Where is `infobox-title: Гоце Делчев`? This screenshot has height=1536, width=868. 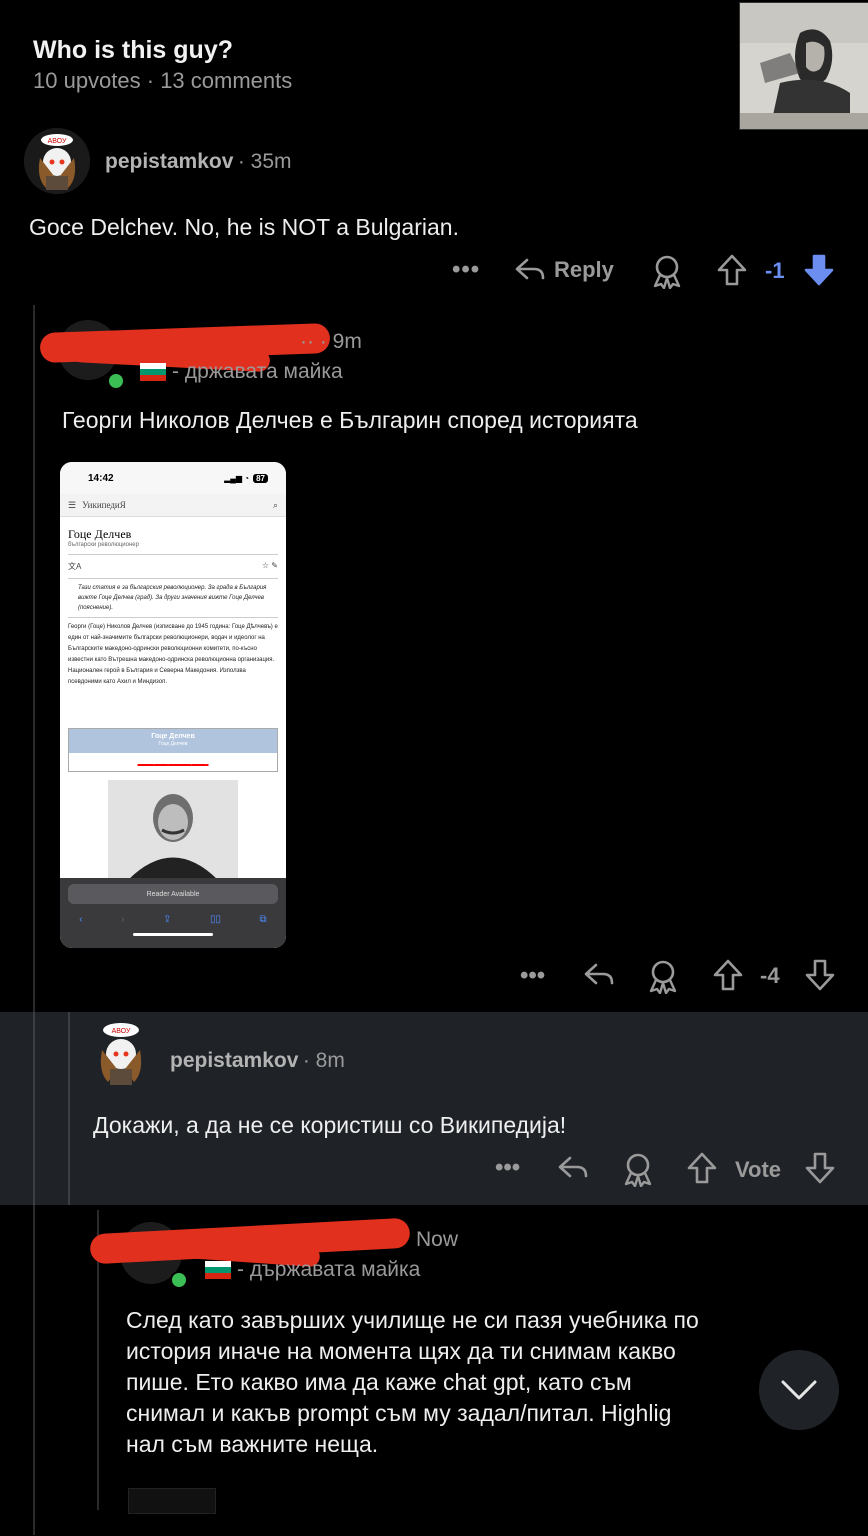 infobox-title: Гоце Делчев is located at coordinates (173, 735).